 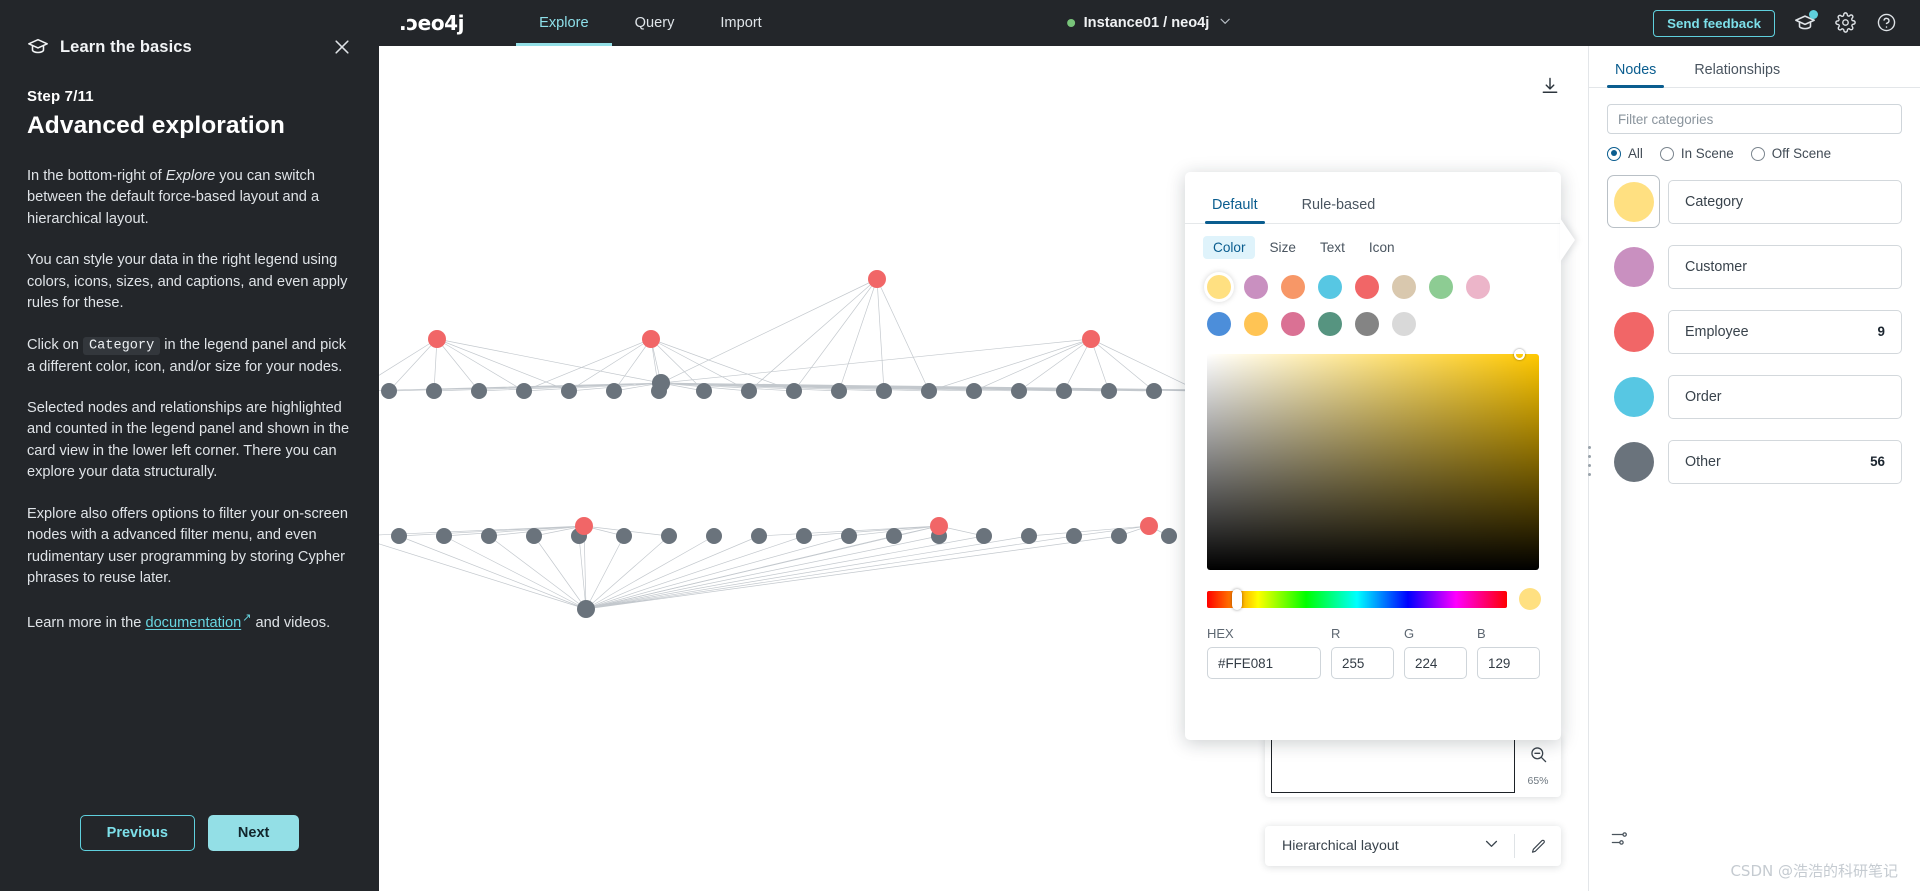 What do you see at coordinates (1785, 201) in the screenshot?
I see `category-pill: Category` at bounding box center [1785, 201].